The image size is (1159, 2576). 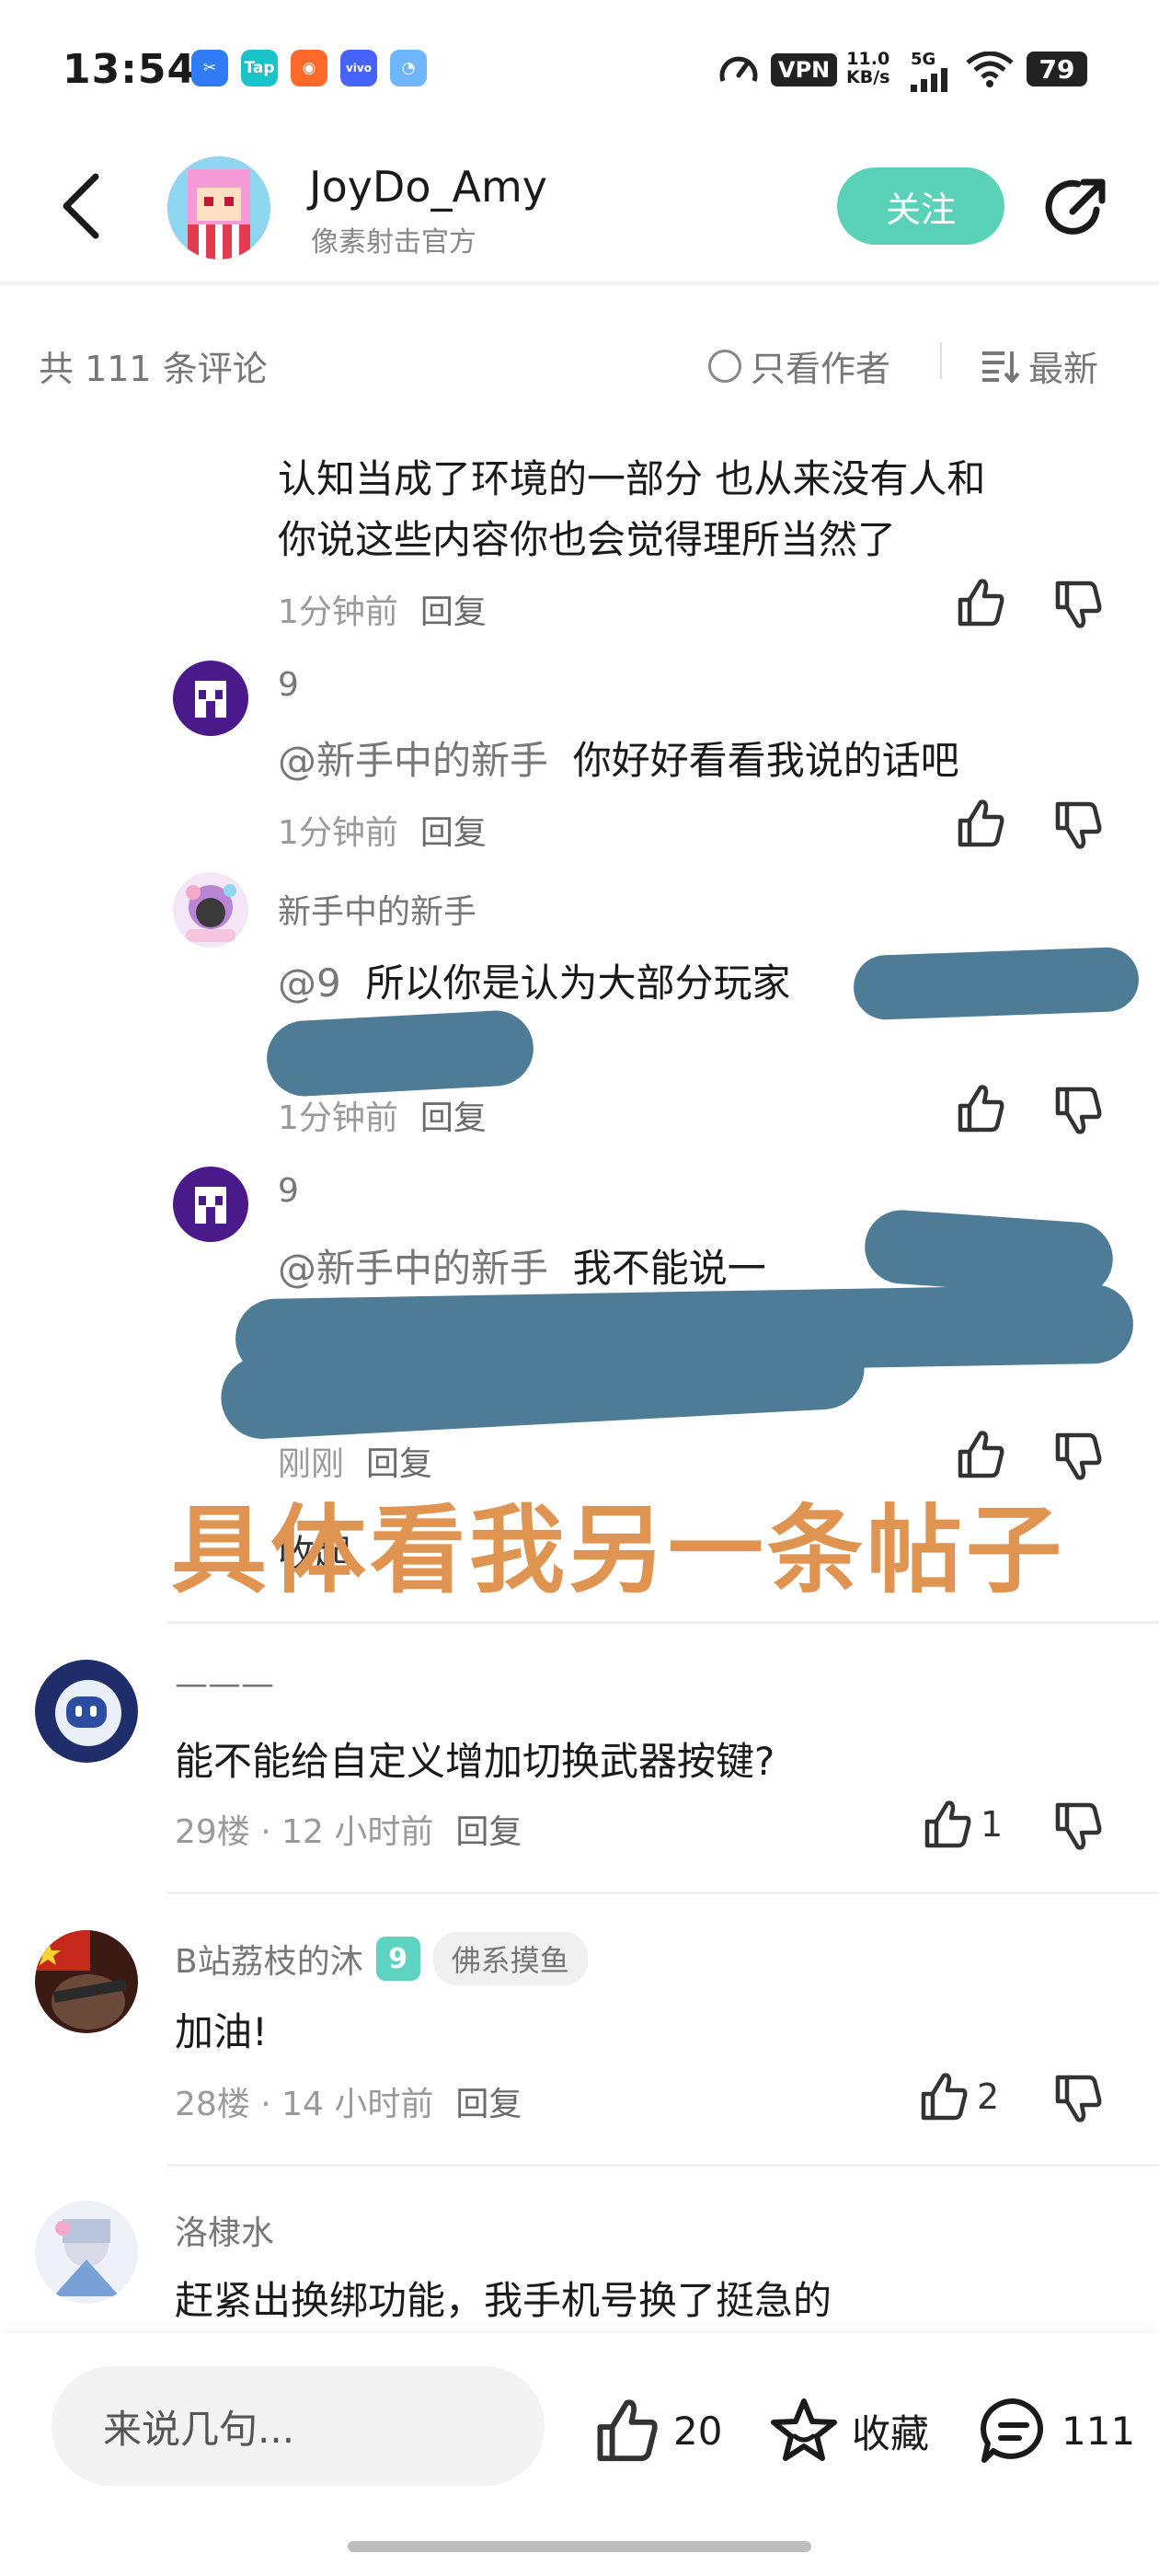 I want to click on vivo-app-icon: vivo, so click(x=358, y=68).